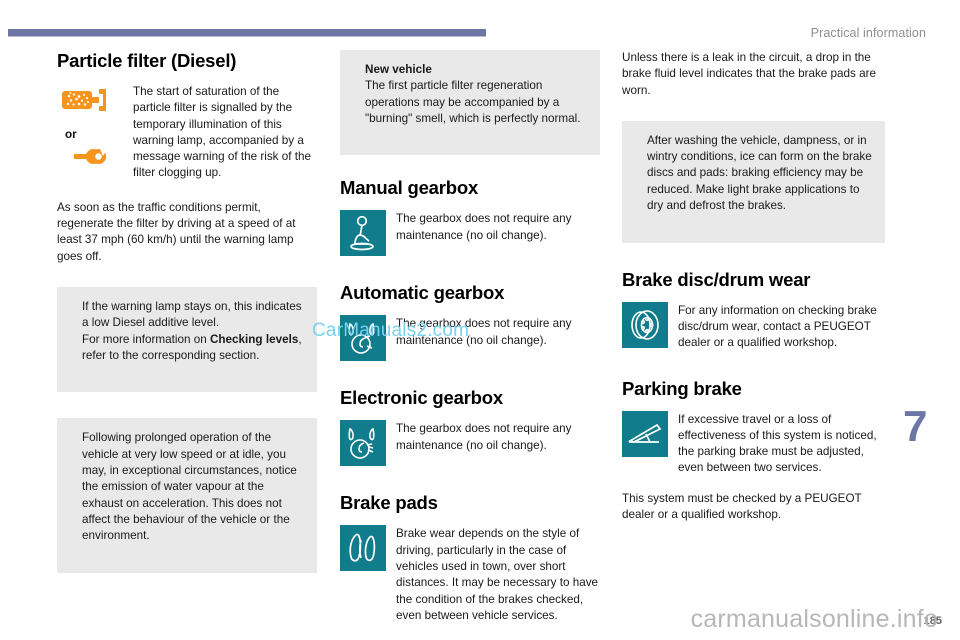 This screenshot has height=640, width=960. I want to click on particle-filter-or-label: or, so click(71, 134).